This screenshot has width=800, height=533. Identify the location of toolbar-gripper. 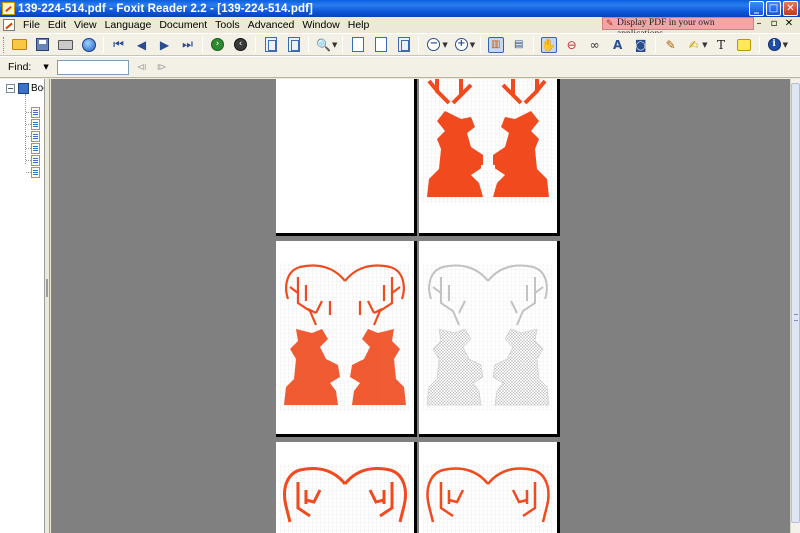
(4, 44).